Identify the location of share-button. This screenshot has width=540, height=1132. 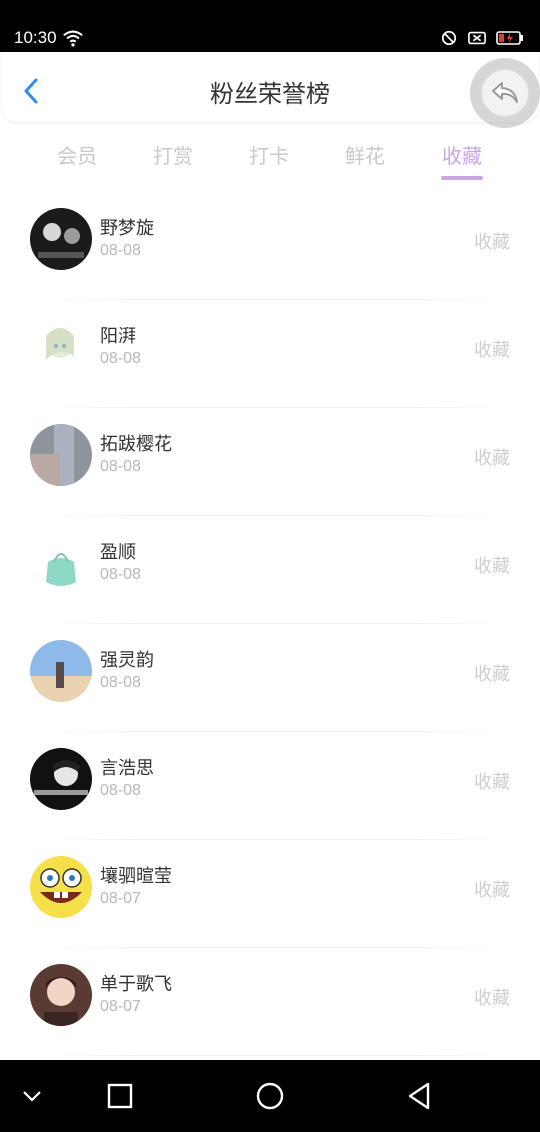
(505, 93).